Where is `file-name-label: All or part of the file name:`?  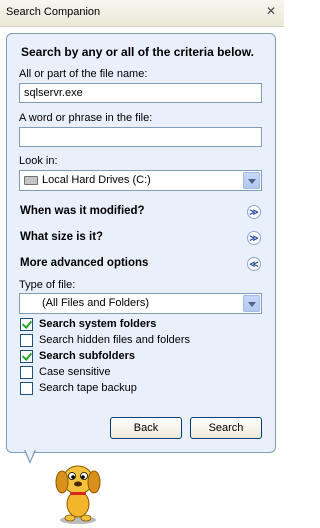 file-name-label: All or part of the file name: is located at coordinates (83, 74).